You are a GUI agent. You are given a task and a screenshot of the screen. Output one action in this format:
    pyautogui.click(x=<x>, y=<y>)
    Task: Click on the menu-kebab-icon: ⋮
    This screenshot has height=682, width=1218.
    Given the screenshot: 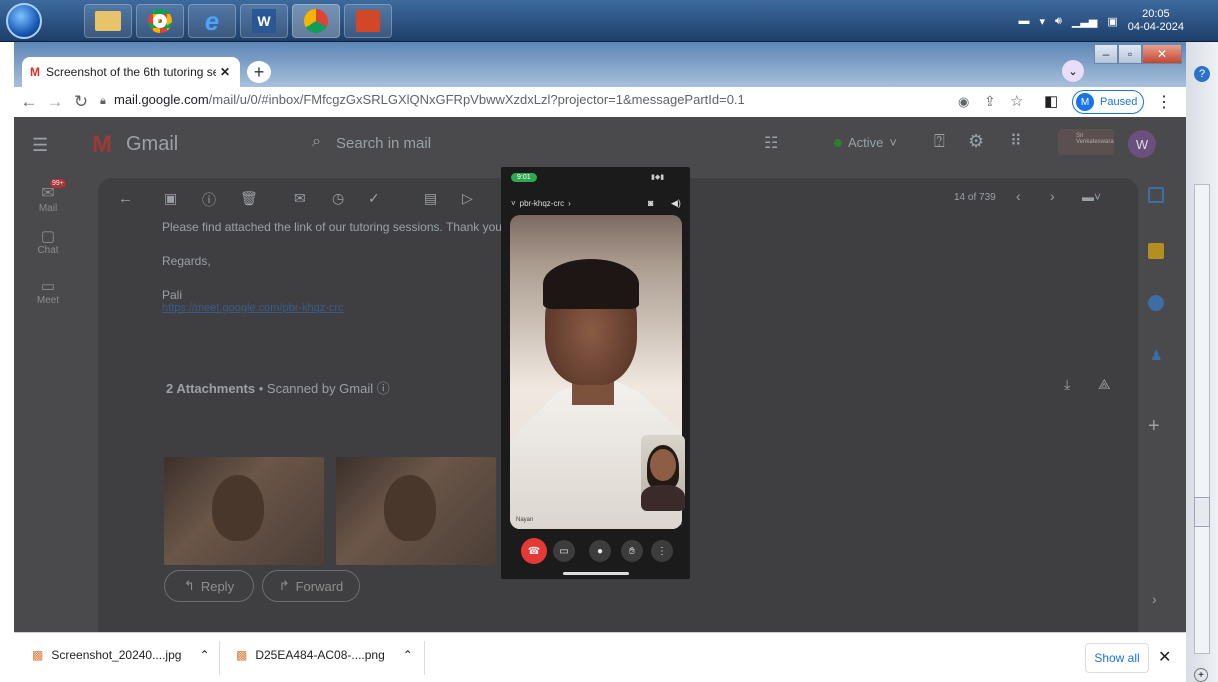 What is the action you would take?
    pyautogui.click(x=1164, y=102)
    